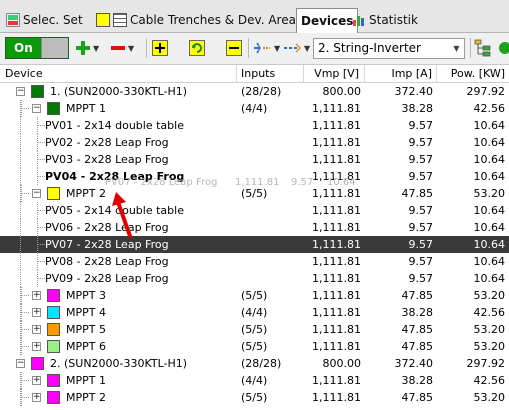 This screenshot has height=410, width=509. I want to click on device-label: MPPT 4, so click(86, 312).